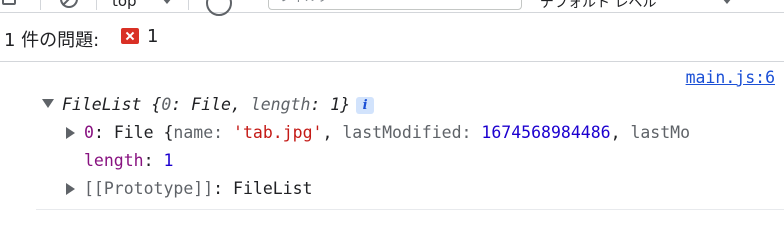 Image resolution: width=784 pixels, height=240 pixels. Describe the element at coordinates (273, 188) in the screenshot. I see `property-value: FileList` at that location.